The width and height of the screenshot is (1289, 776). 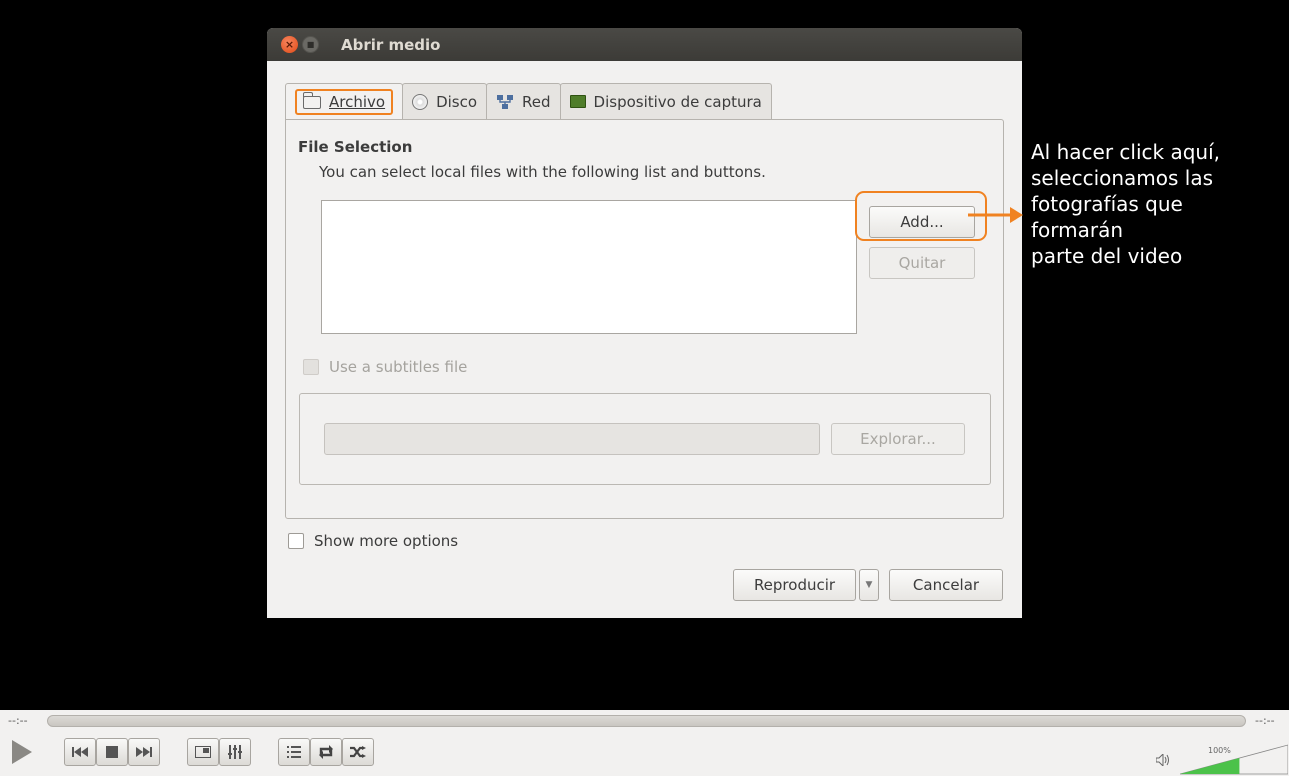 What do you see at coordinates (995, 215) in the screenshot?
I see `annotation-arrow-icon` at bounding box center [995, 215].